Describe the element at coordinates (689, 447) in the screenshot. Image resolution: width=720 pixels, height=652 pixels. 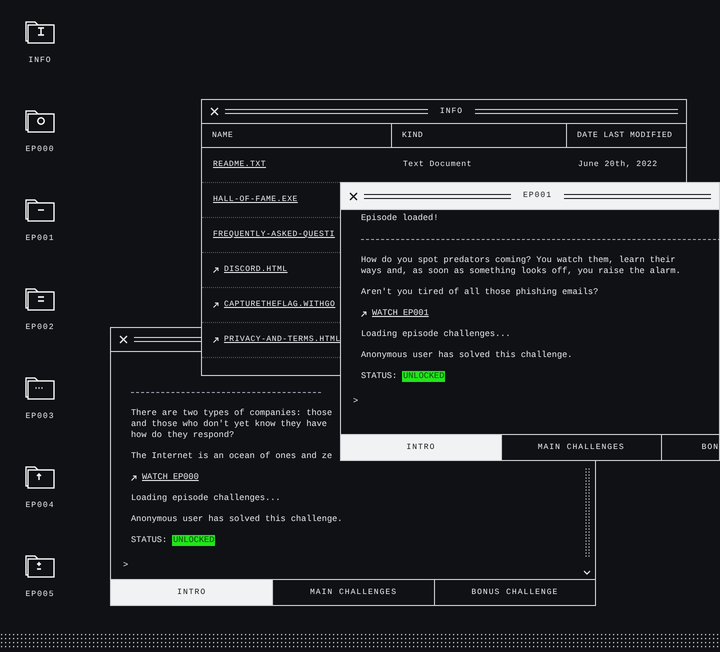
I see `tab: BON` at that location.